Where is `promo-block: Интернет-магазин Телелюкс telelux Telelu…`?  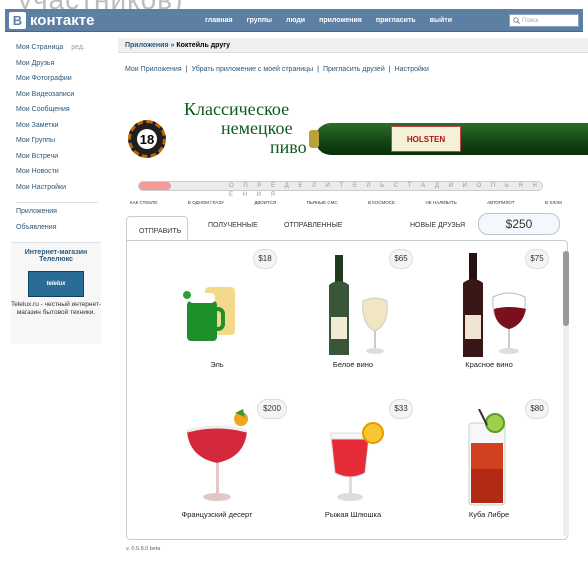 promo-block: Интернет-магазин Телелюкс telelux Telelu… is located at coordinates (56, 293).